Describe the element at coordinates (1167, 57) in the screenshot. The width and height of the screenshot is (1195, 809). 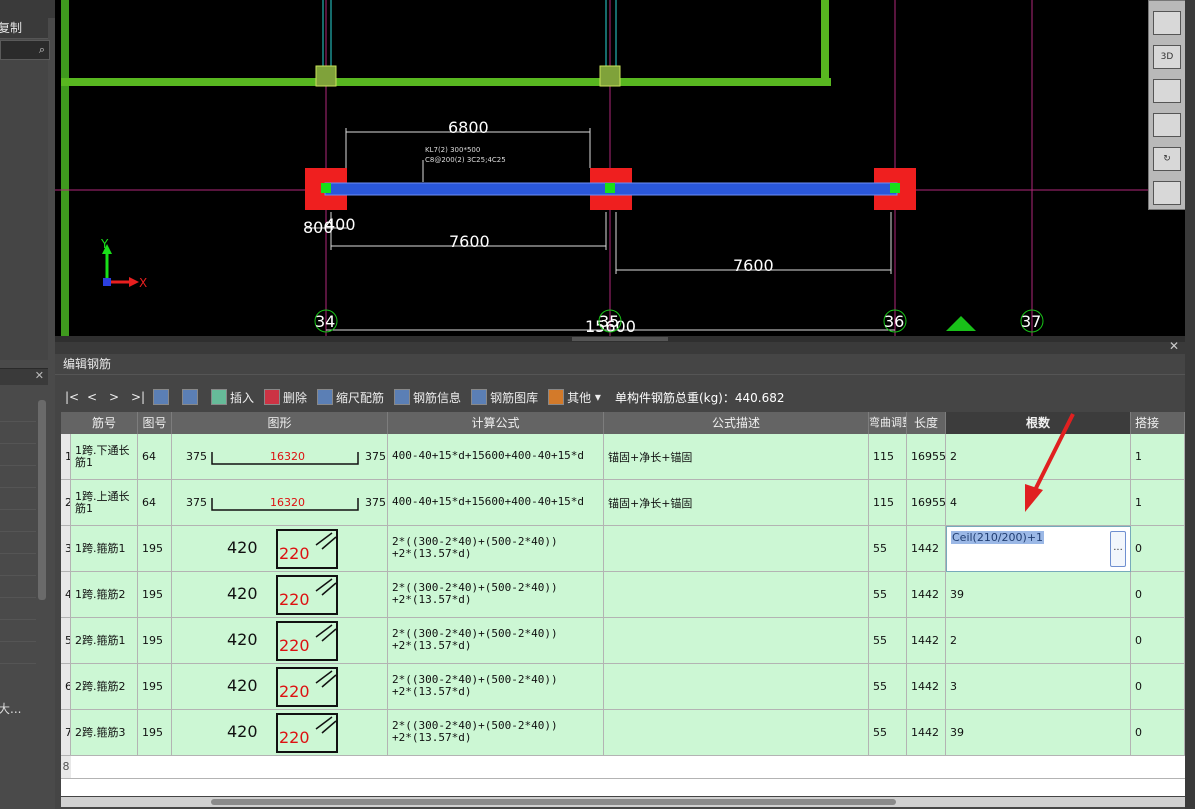
I see `3d-view-icon: 3D` at that location.